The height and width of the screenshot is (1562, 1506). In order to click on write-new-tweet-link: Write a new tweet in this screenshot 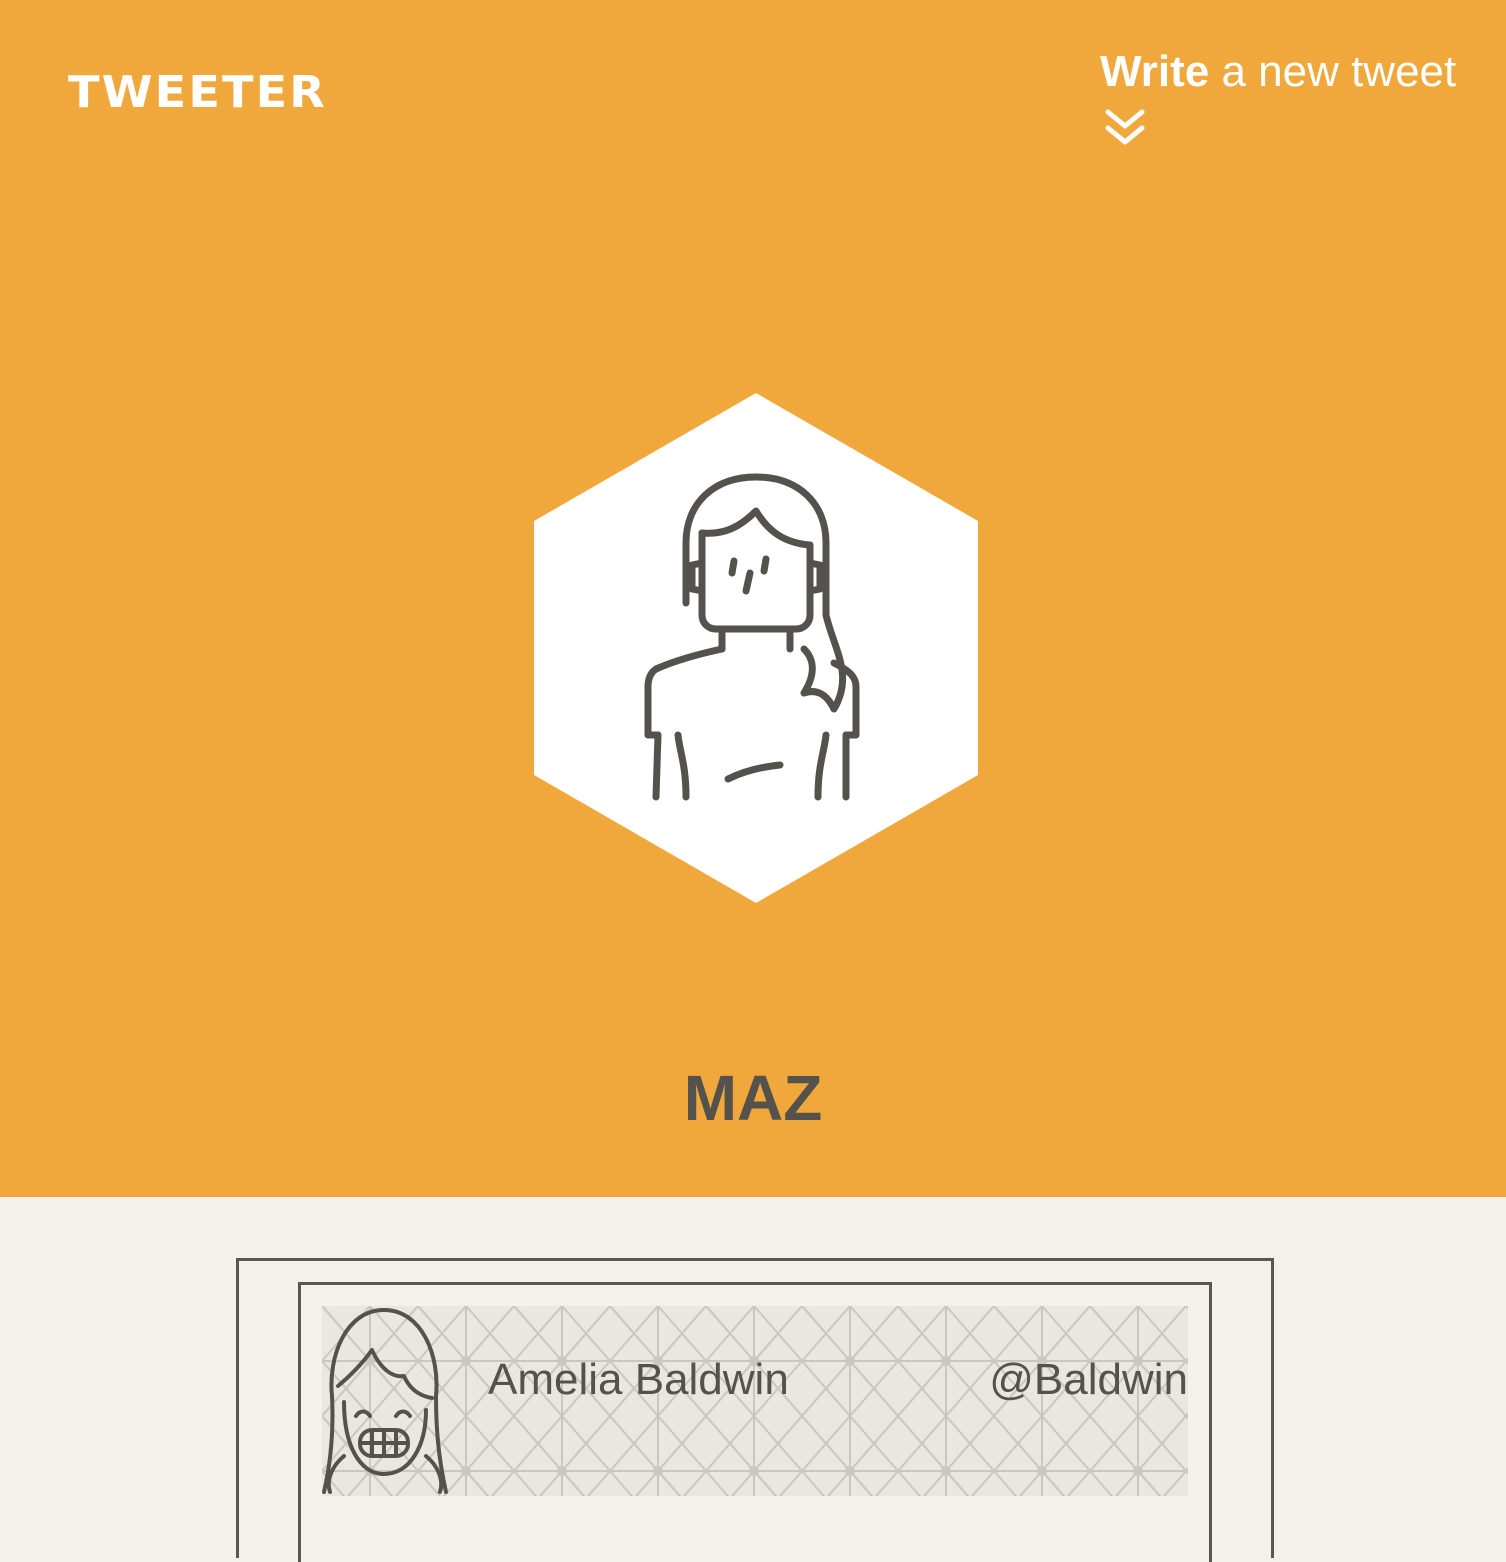, I will do `click(1278, 72)`.